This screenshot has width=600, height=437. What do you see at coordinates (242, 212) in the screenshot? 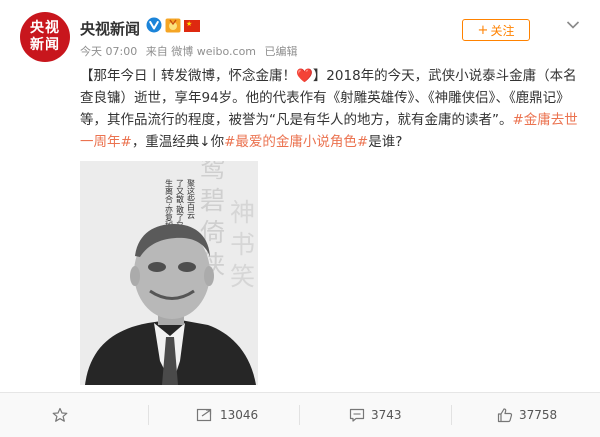
I see `calligraphy-char-2: 神` at bounding box center [242, 212].